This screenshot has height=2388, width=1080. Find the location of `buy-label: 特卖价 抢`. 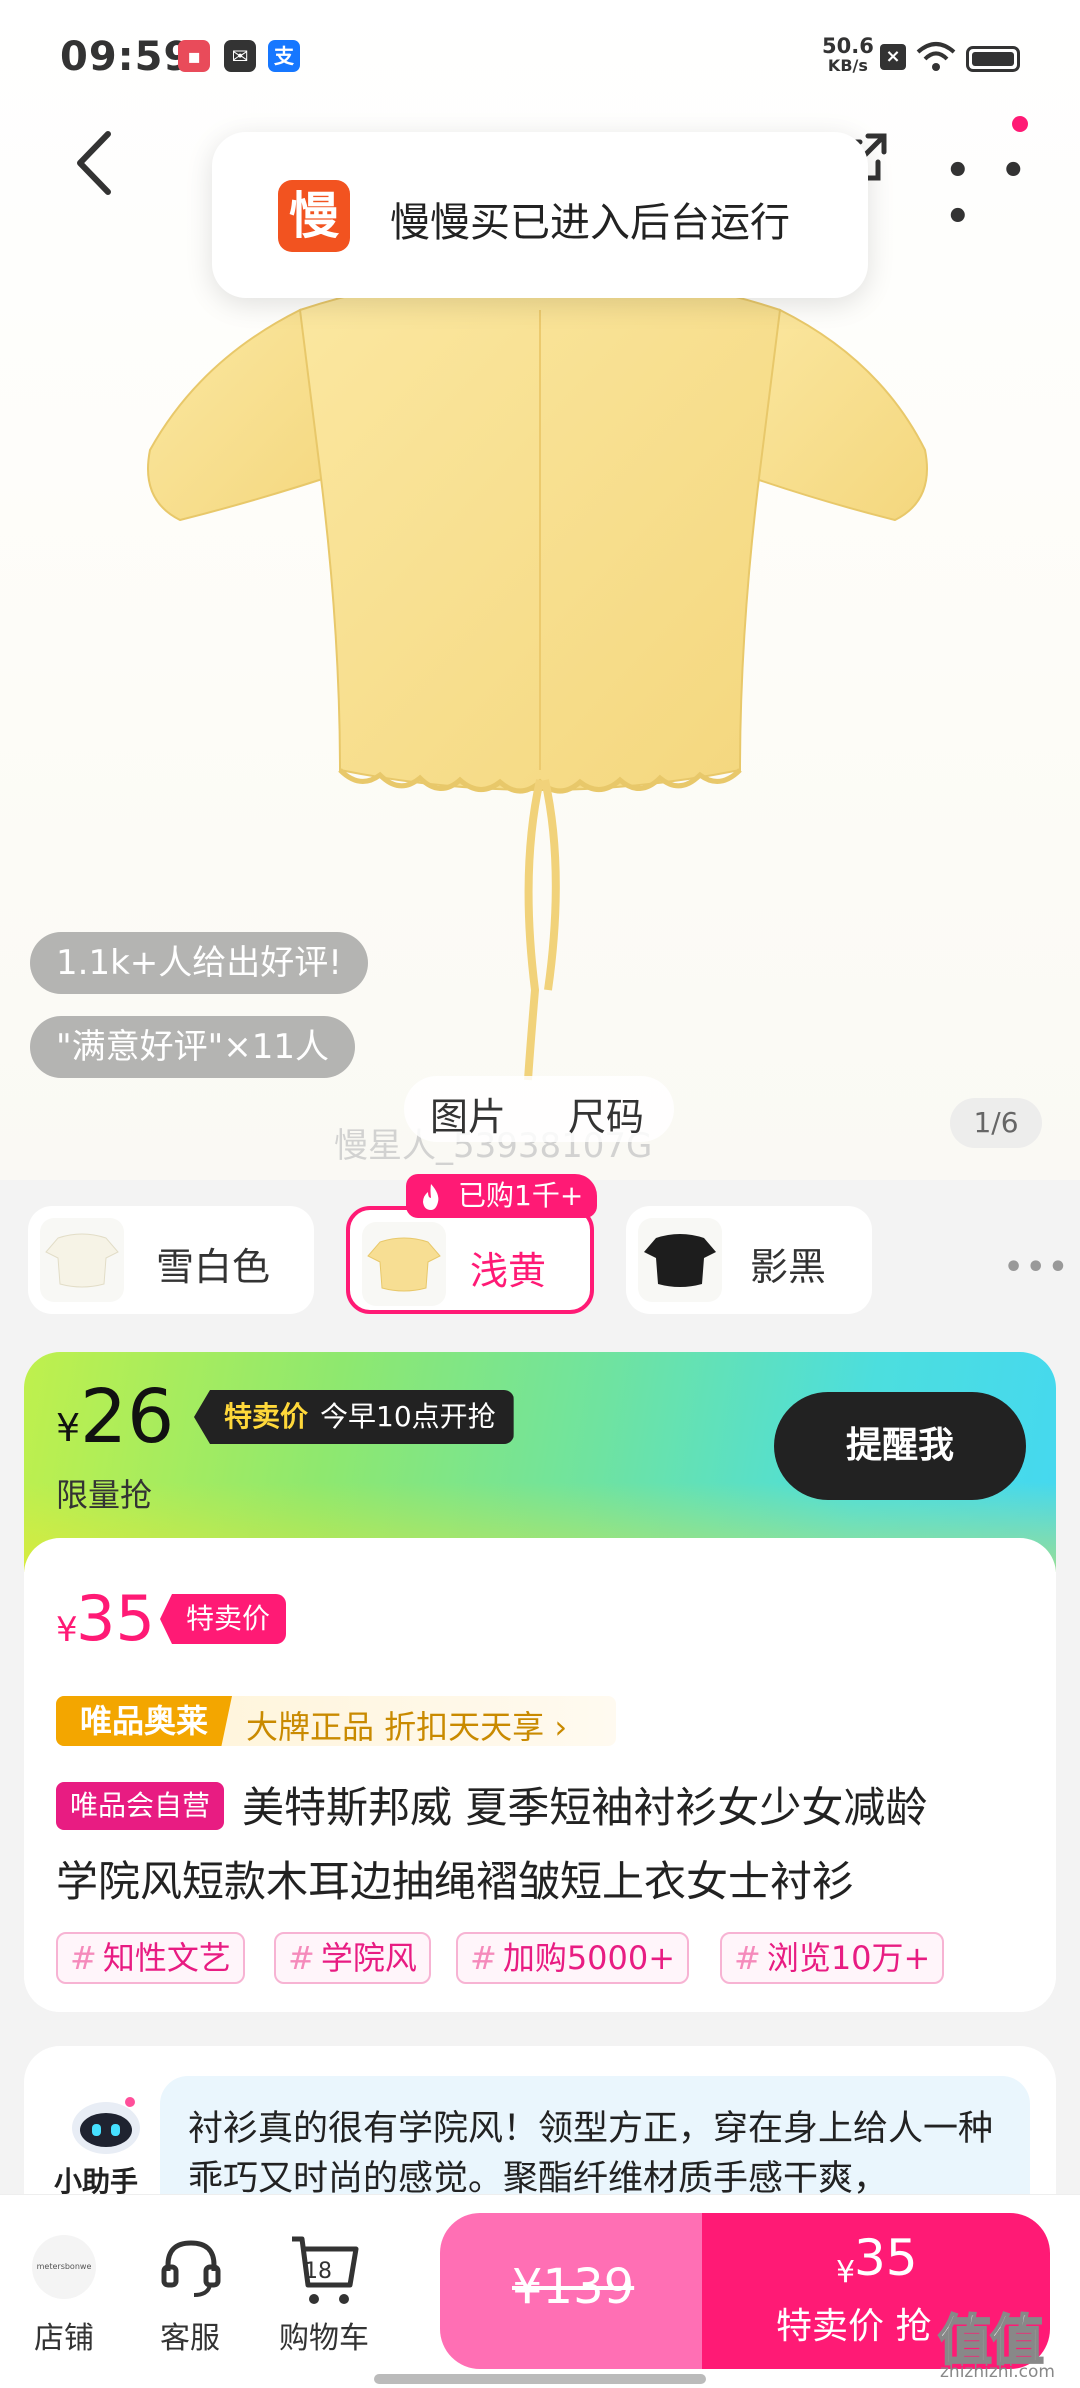

buy-label: 特卖价 抢 is located at coordinates (854, 2326).